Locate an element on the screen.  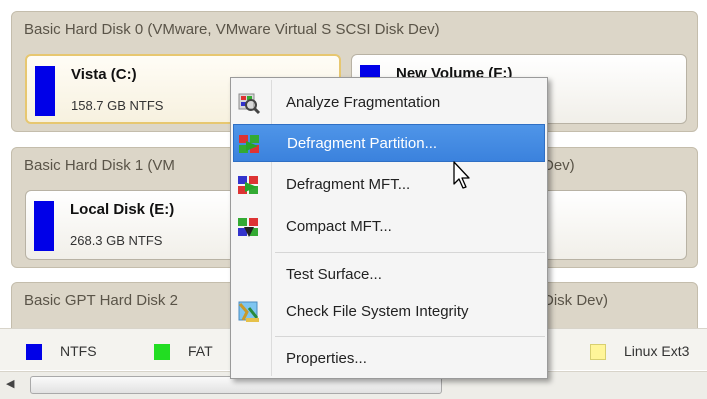
menu-item-check-file-system-integrity: Check File System Integrity is located at coordinates (389, 312).